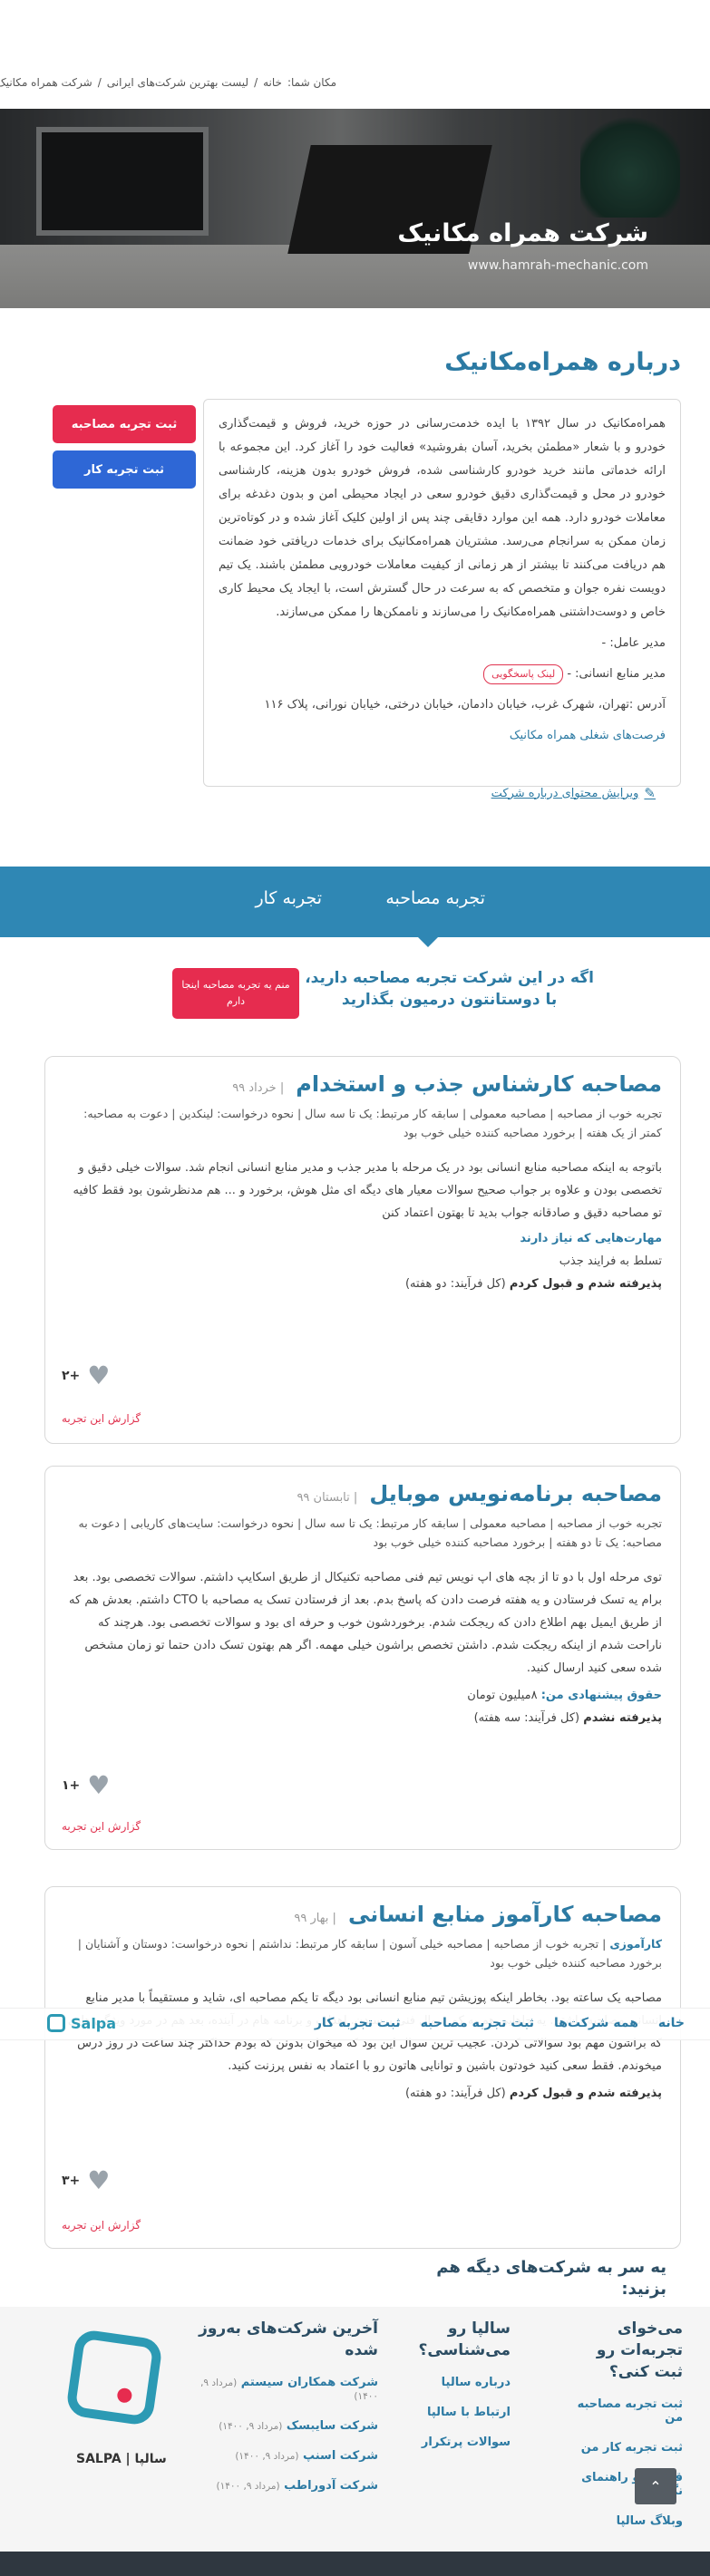 The width and height of the screenshot is (710, 2576). I want to click on company-title: شرکت همراه مکانیک, so click(522, 233).